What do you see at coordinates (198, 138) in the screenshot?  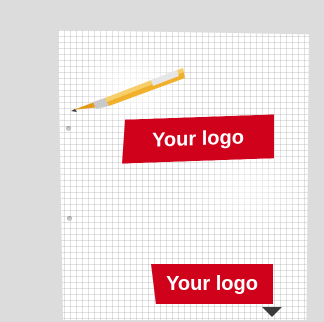 I see `logo-label-top: Your logo` at bounding box center [198, 138].